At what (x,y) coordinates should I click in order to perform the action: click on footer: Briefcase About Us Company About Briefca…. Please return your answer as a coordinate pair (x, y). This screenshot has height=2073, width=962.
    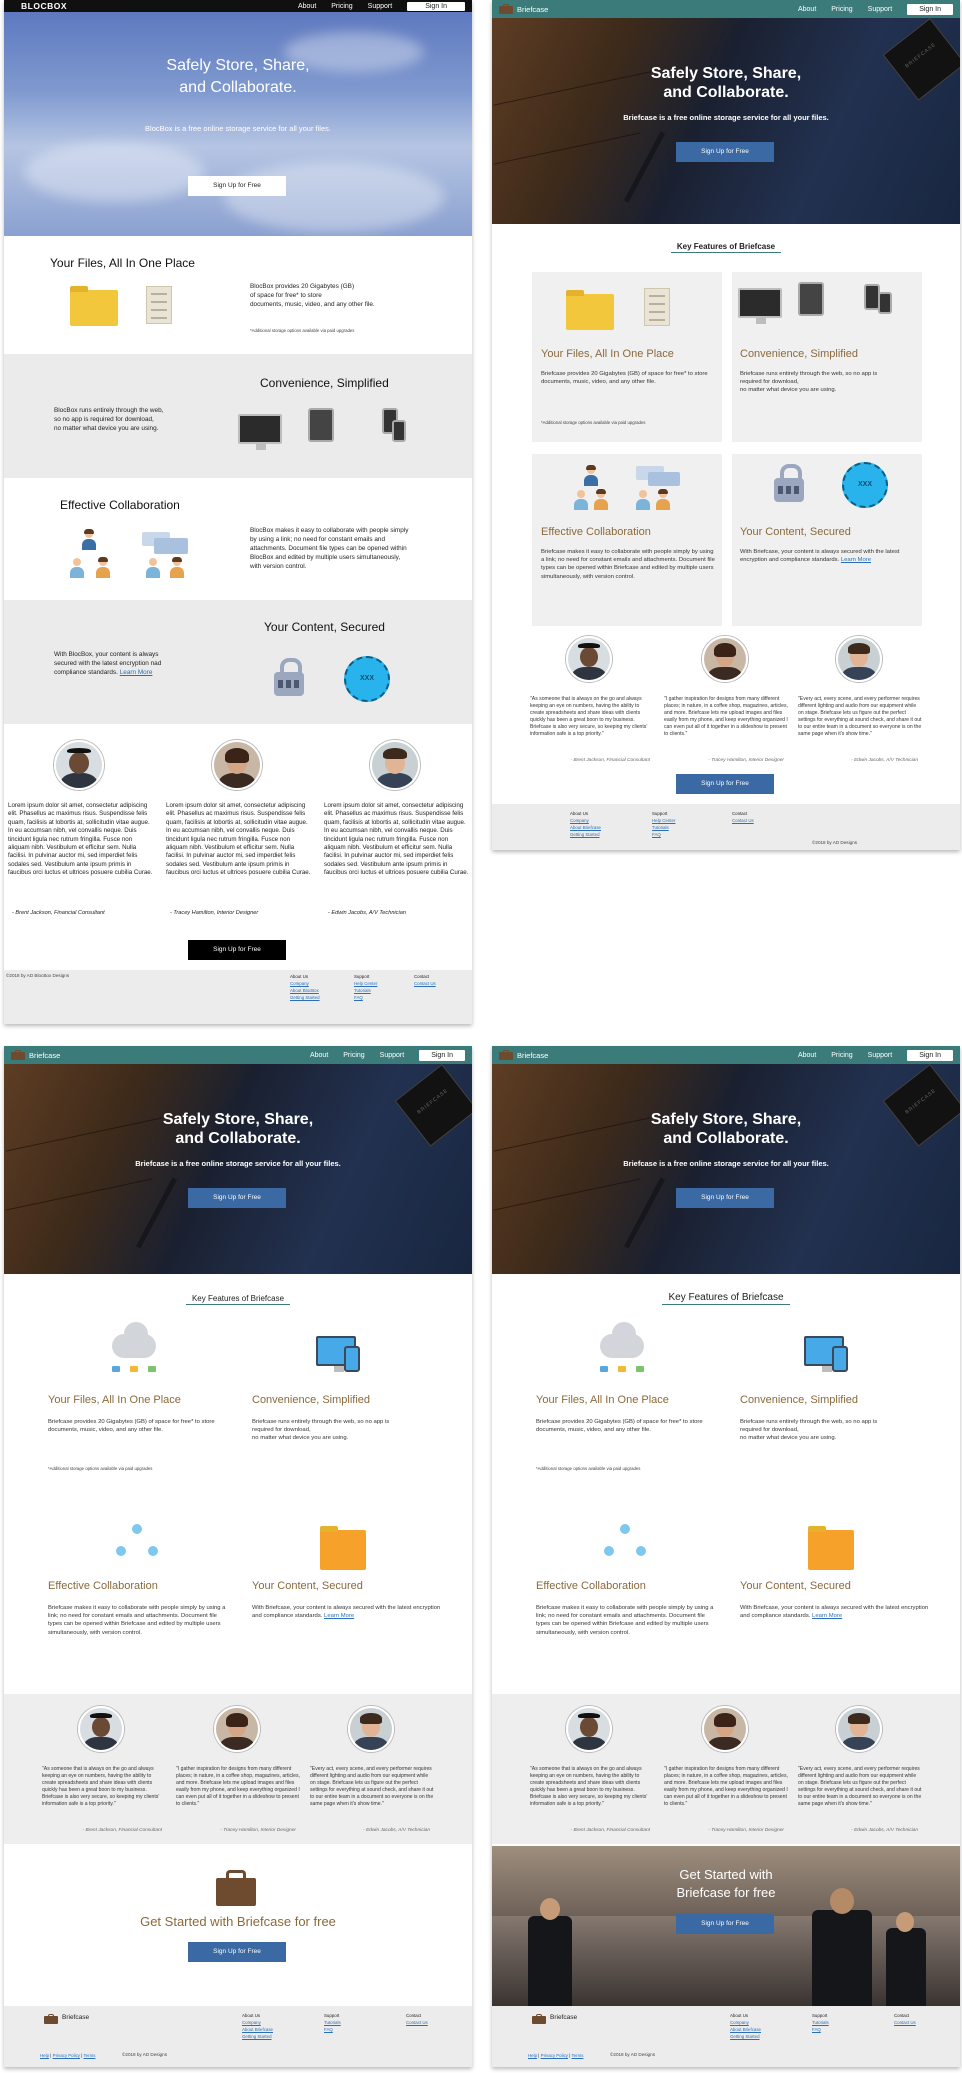
    Looking at the image, I should click on (238, 2036).